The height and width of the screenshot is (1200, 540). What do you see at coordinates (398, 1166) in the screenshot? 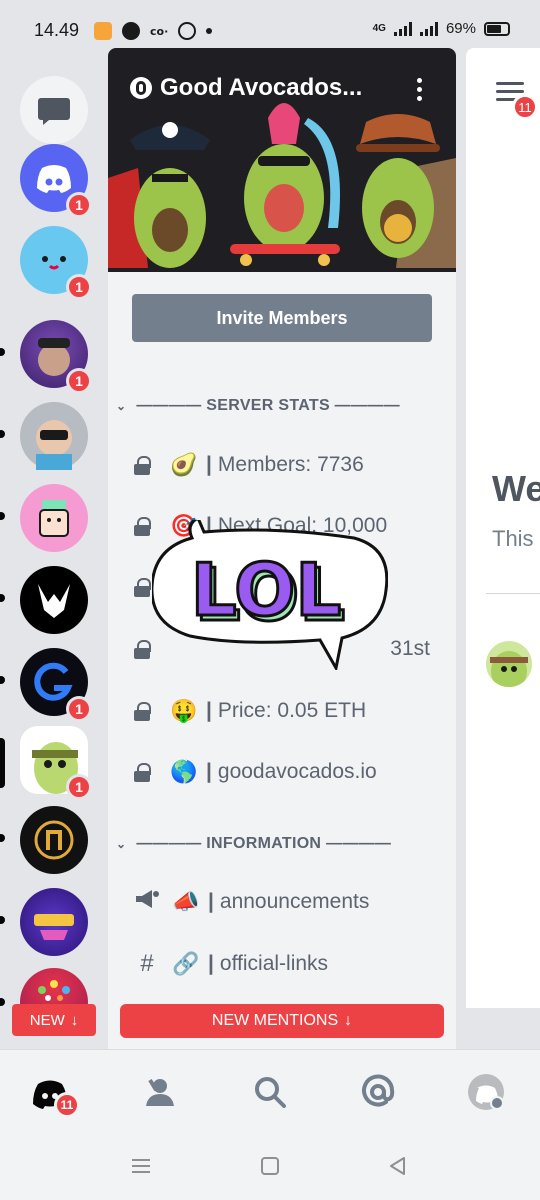
I see `back-icon` at bounding box center [398, 1166].